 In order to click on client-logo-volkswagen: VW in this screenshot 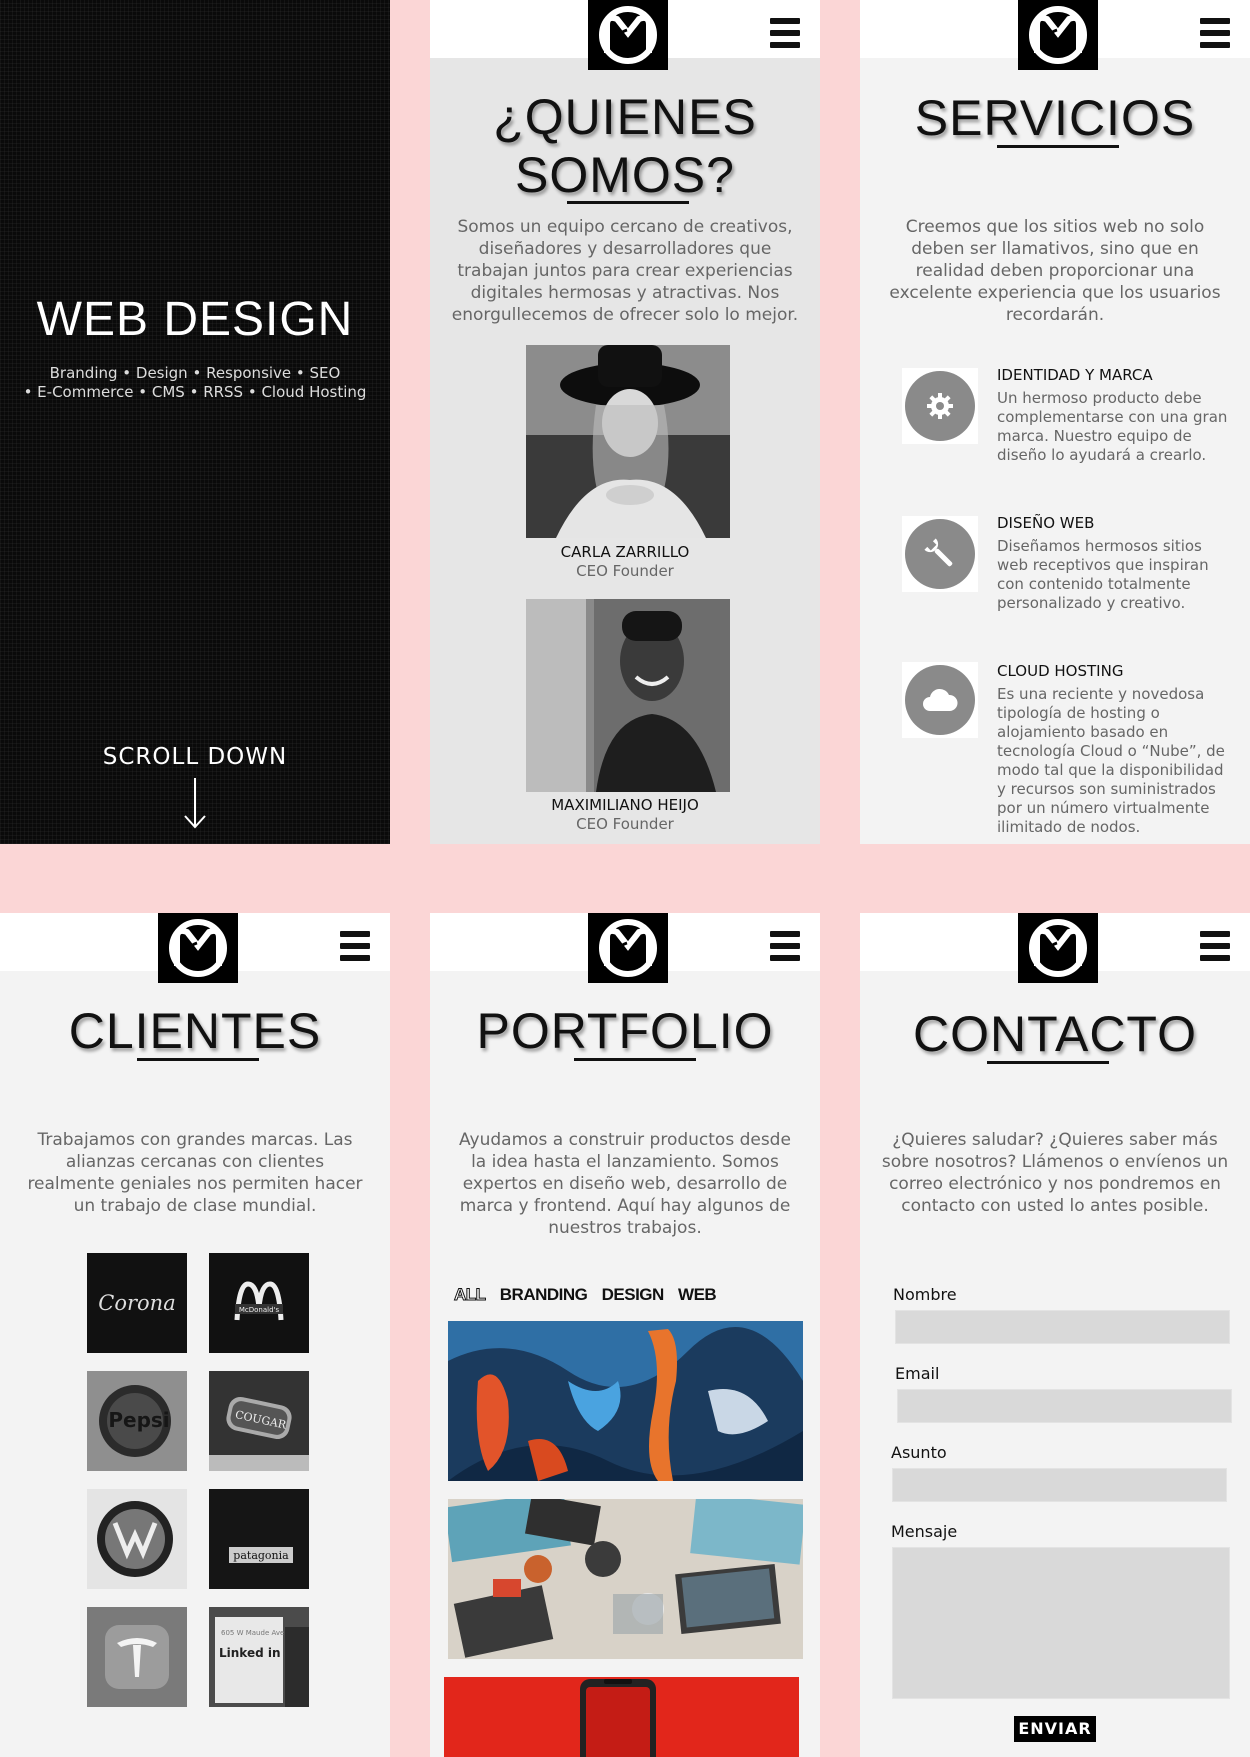, I will do `click(137, 1539)`.